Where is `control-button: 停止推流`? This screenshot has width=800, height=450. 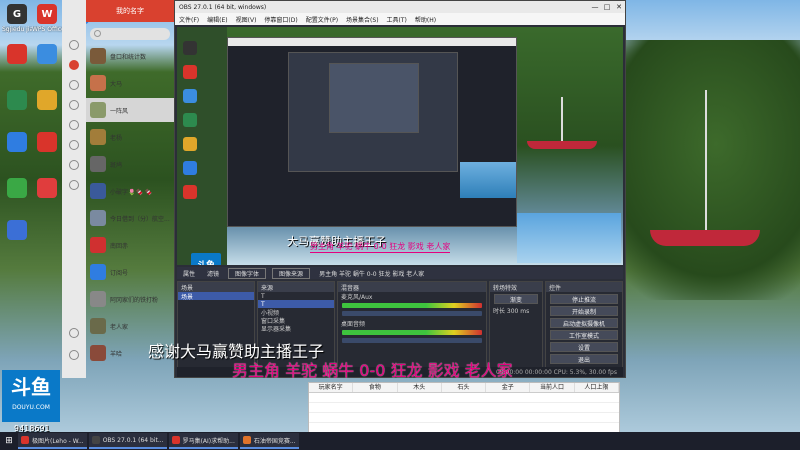
control-button: 停止推流 is located at coordinates (584, 299).